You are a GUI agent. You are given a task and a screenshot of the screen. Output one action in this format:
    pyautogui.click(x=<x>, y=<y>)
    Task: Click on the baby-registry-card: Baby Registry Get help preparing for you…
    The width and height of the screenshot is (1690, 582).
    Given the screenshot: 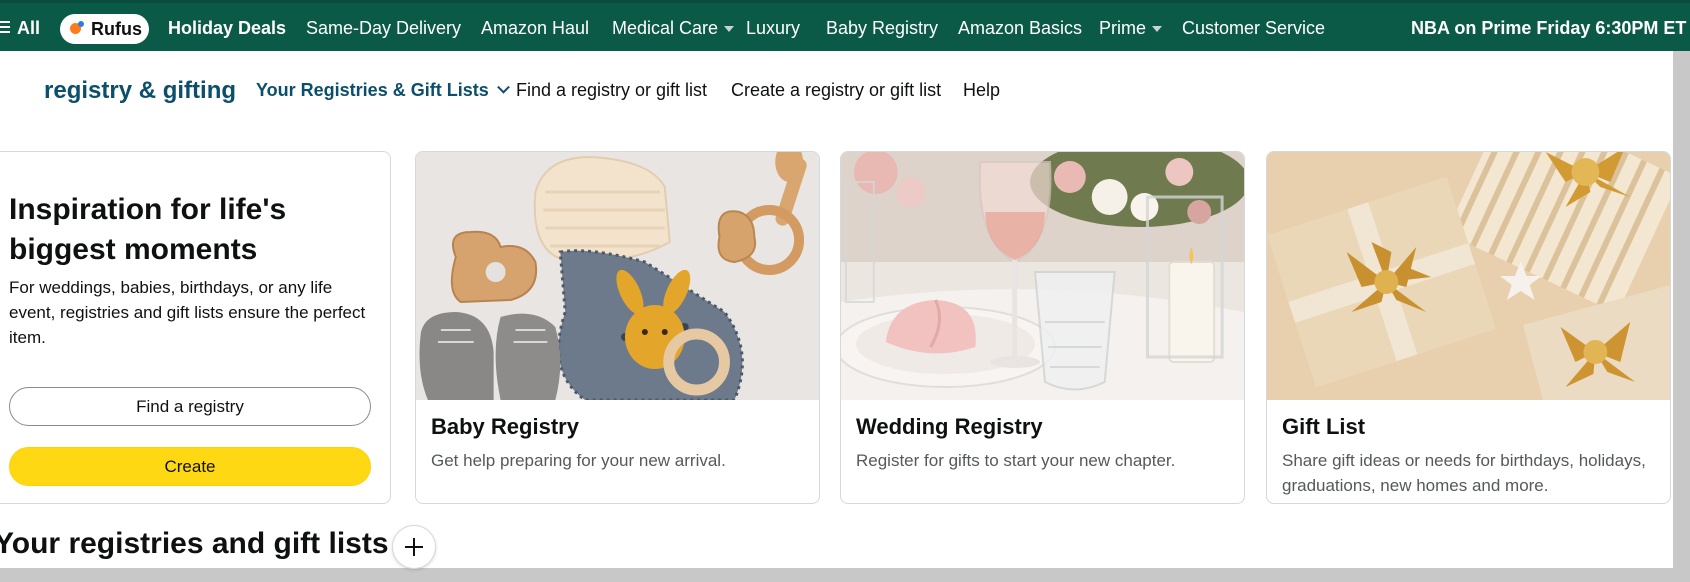 What is the action you would take?
    pyautogui.click(x=617, y=327)
    